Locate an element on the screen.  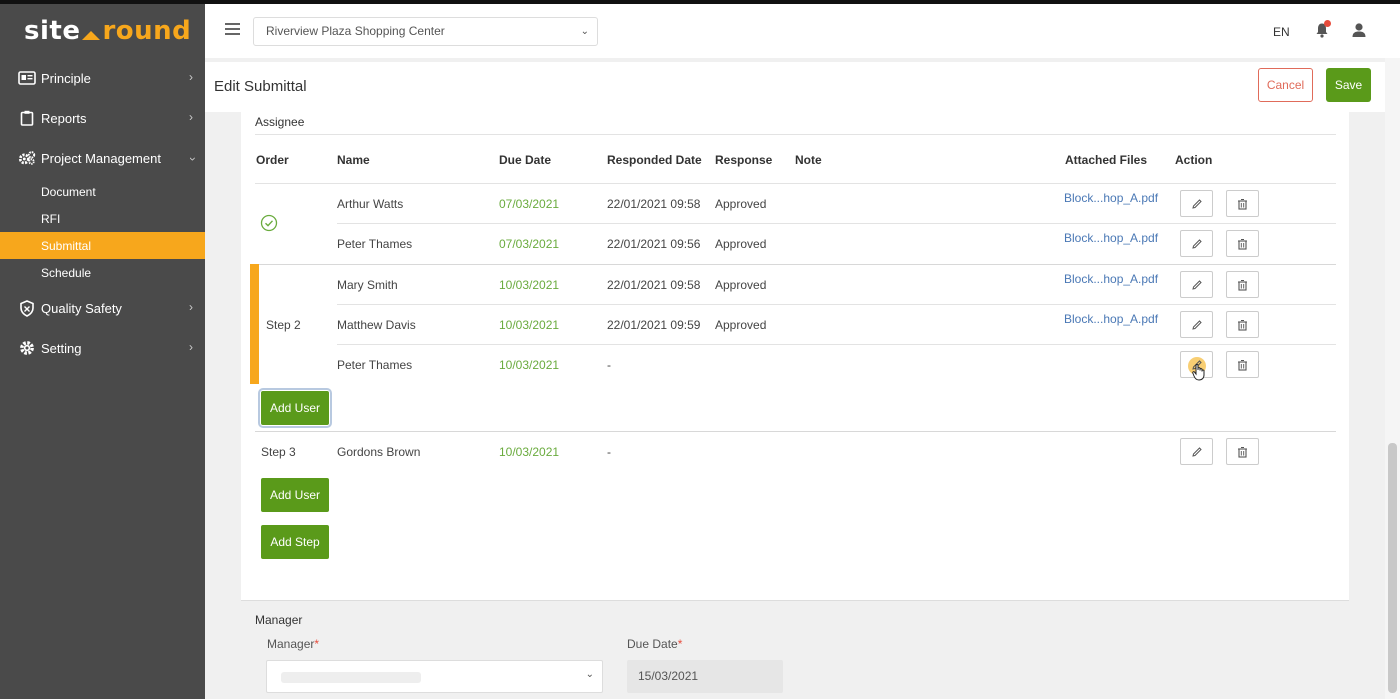
sidebar-item-label: Project Management is located at coordinates (101, 158).